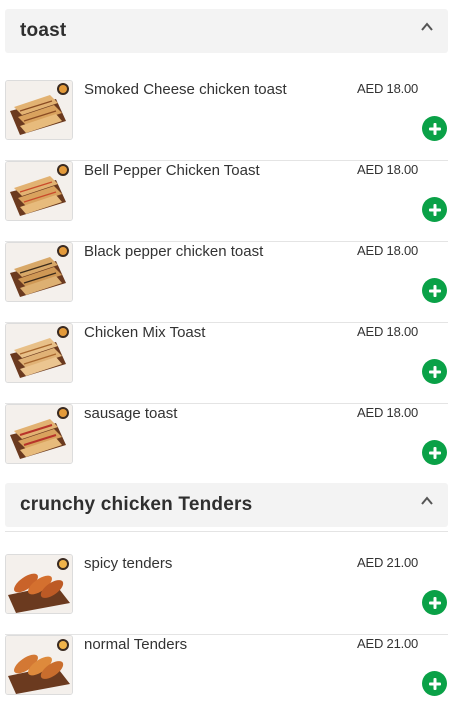 The height and width of the screenshot is (716, 457). I want to click on item-name: Chicken Mix Toast, so click(145, 332).